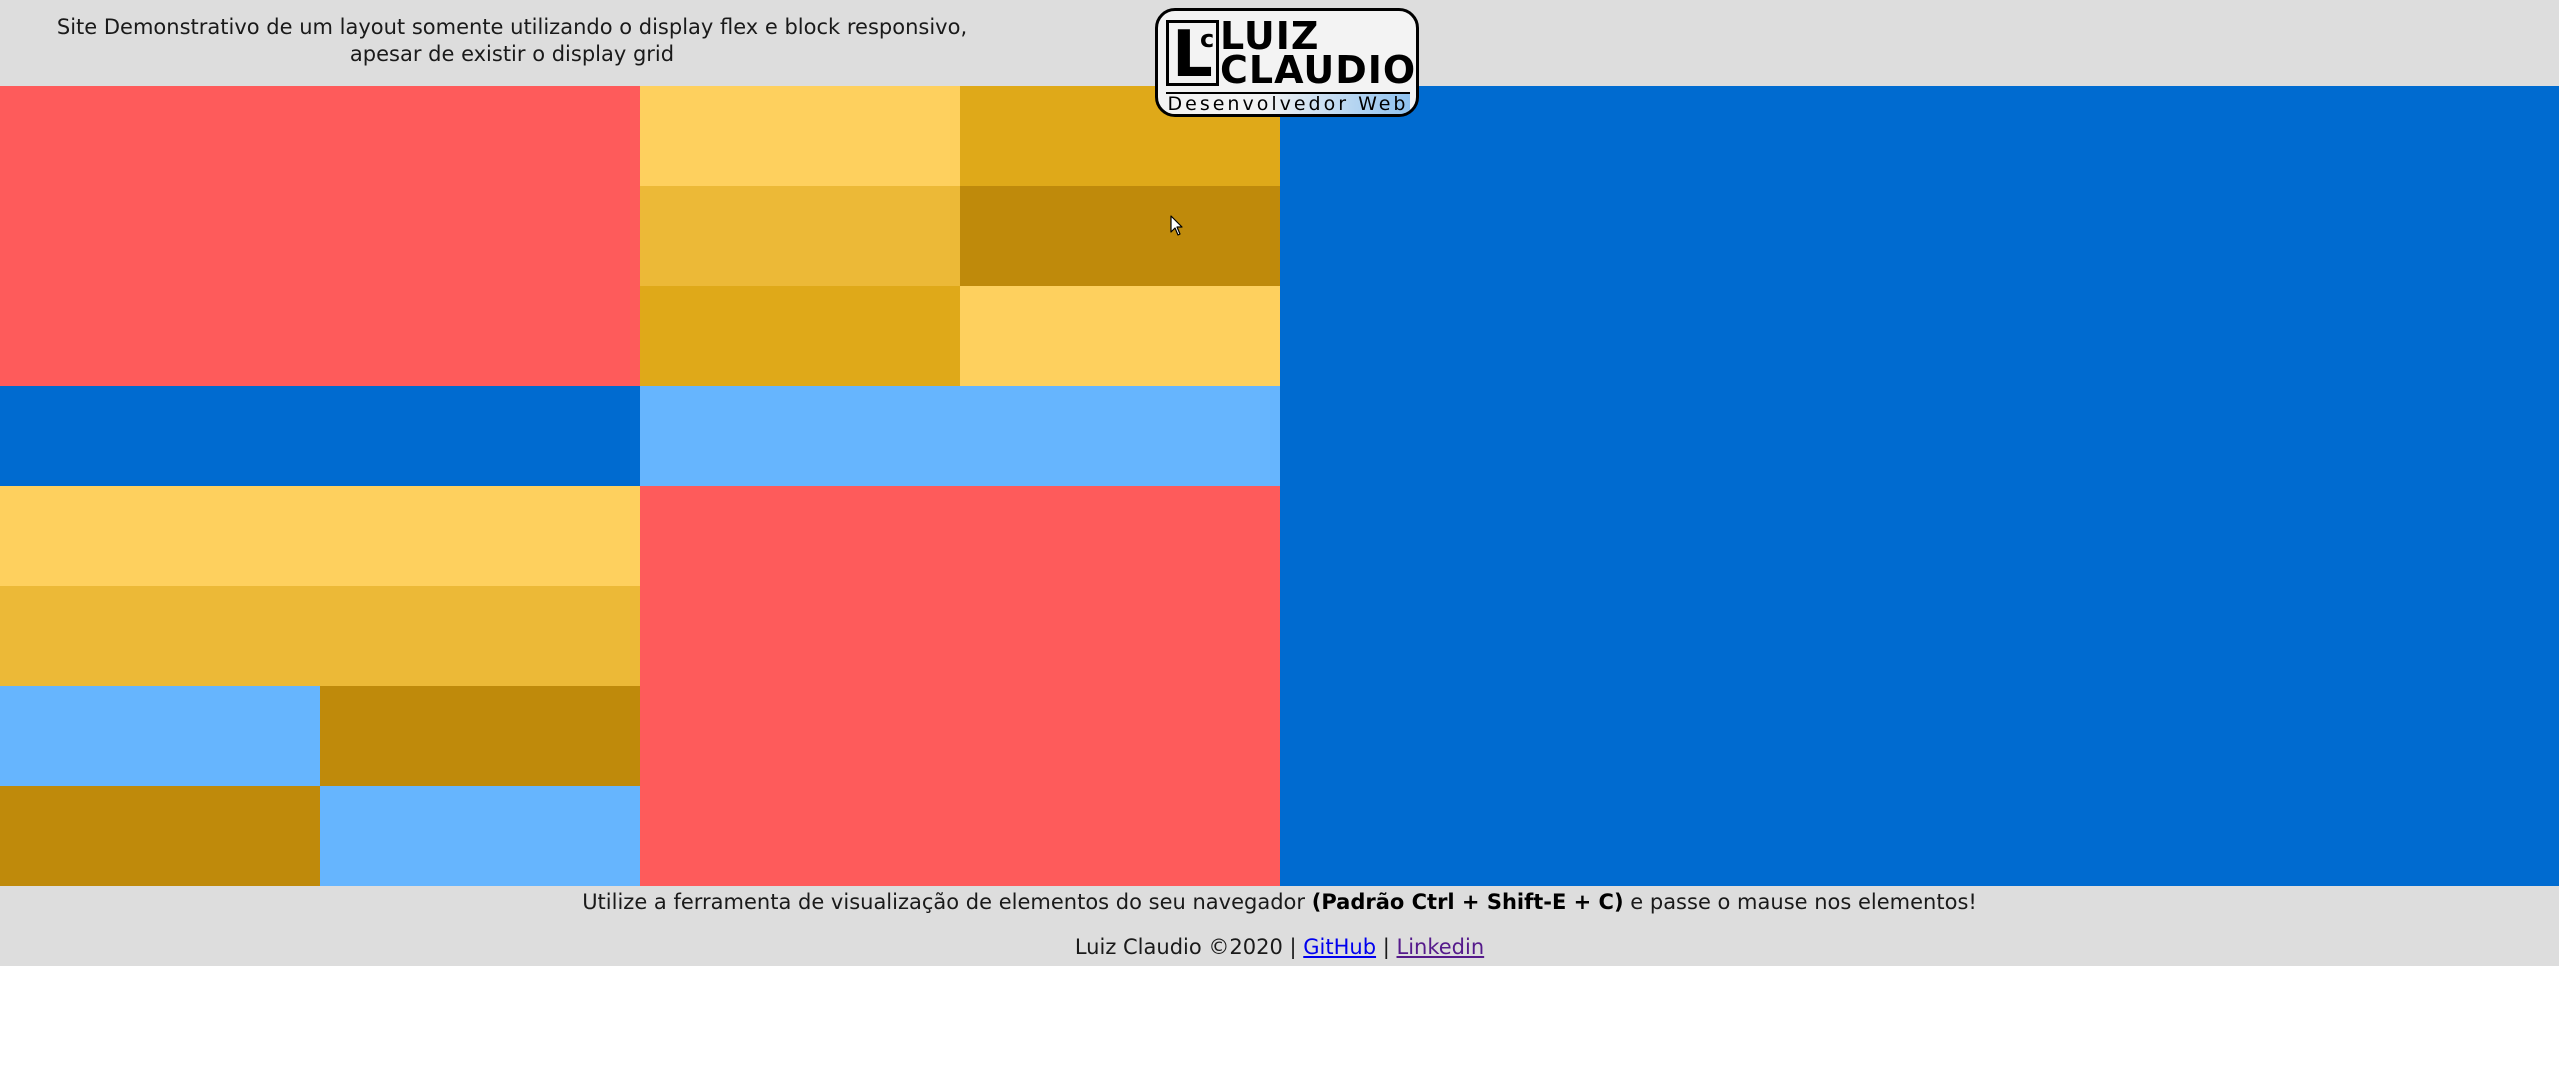 This screenshot has height=1079, width=2559. Describe the element at coordinates (960, 686) in the screenshot. I see `block-red-mid` at that location.